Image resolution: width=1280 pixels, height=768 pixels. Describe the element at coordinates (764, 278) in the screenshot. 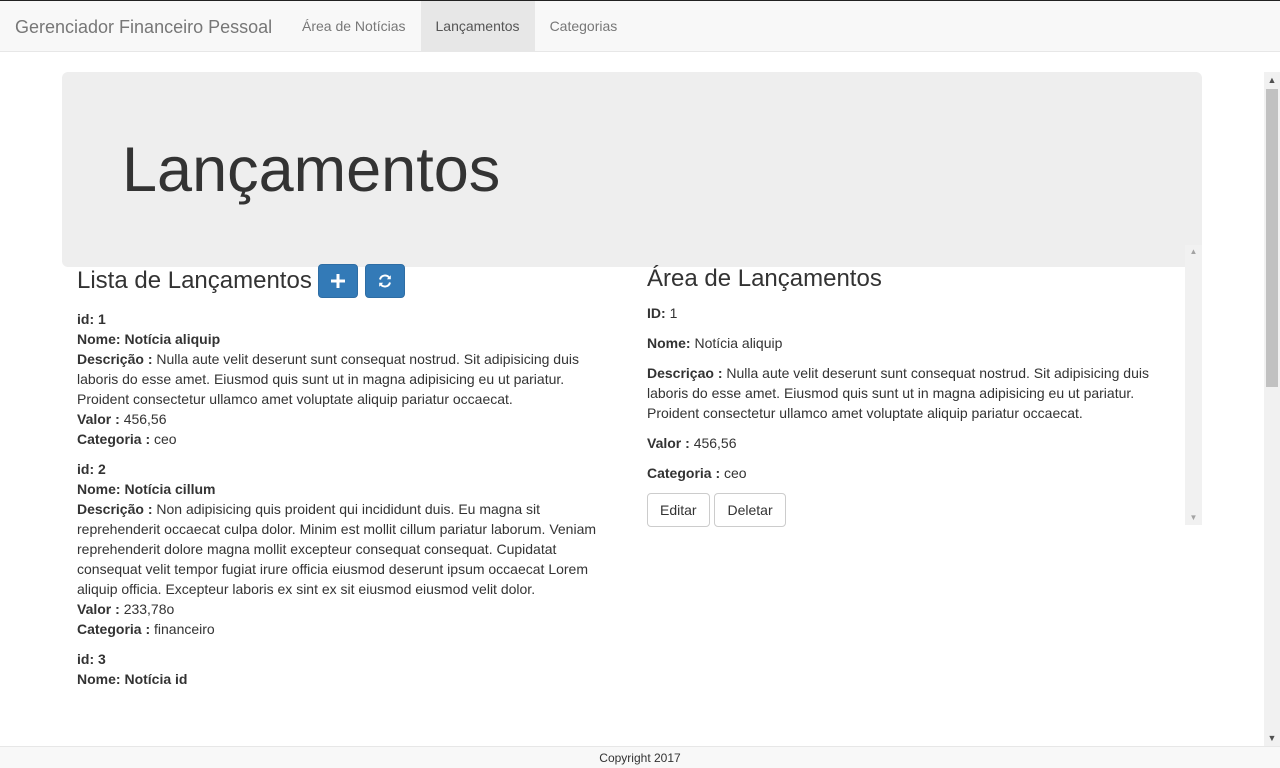

I see `detail-title: Área de Lançamentos` at that location.